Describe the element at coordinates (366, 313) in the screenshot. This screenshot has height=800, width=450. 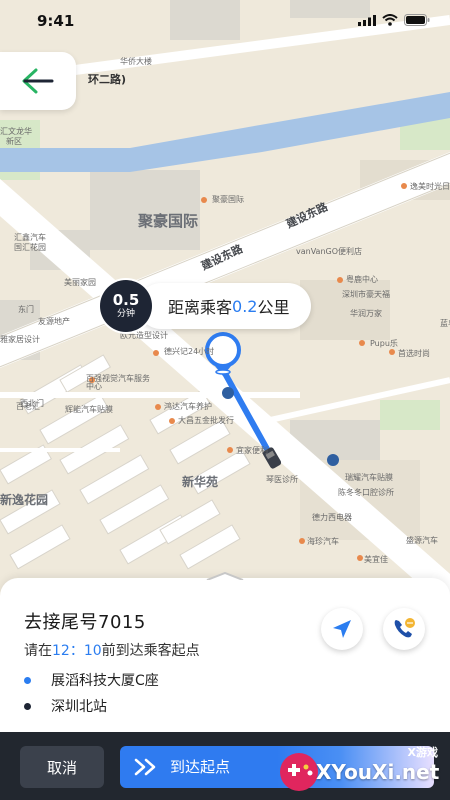
I see `map-poi-label: 华润万家` at that location.